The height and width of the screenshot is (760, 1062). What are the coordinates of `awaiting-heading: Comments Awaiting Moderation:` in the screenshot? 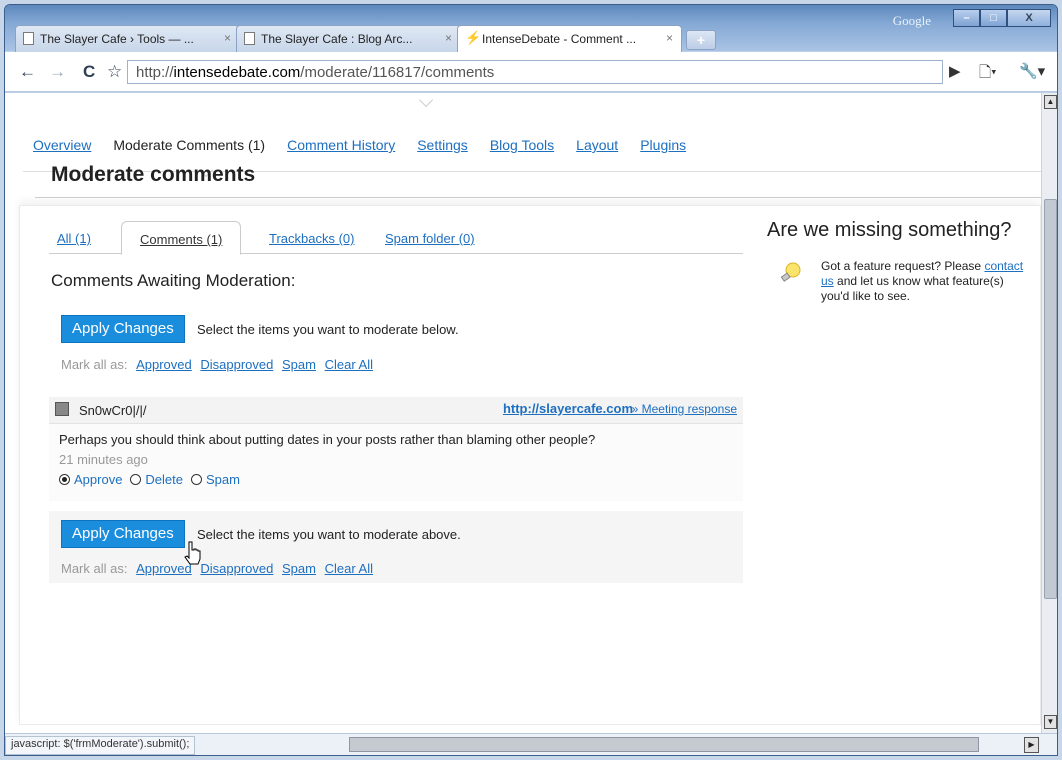 It's located at (173, 280).